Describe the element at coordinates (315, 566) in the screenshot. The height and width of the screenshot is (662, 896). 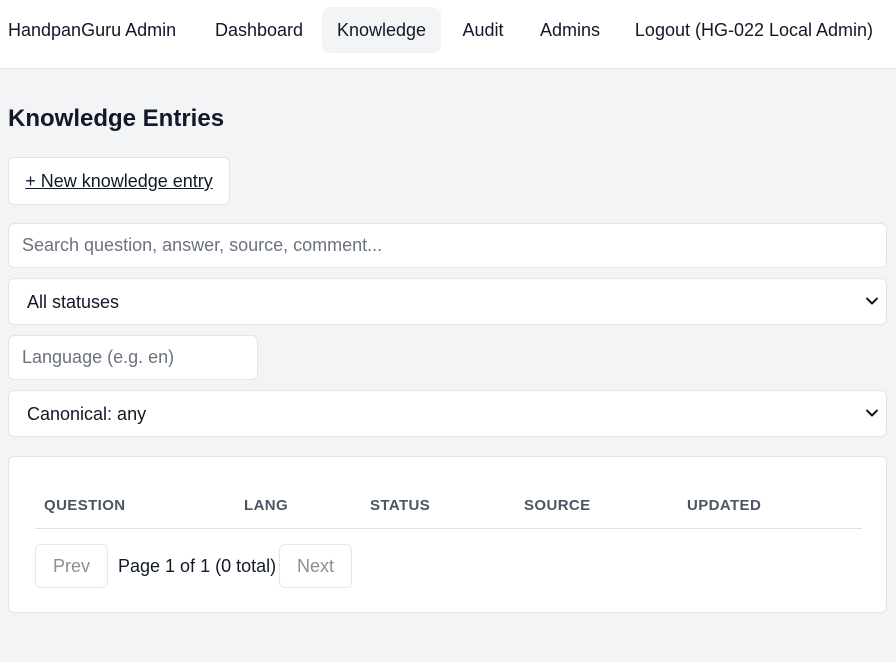
I see `next-page-button: Next` at that location.